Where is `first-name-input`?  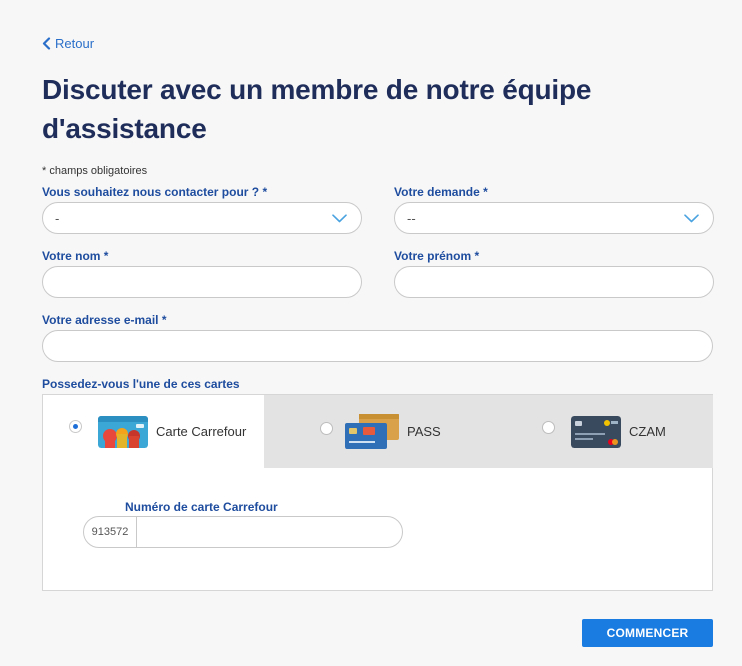
first-name-input is located at coordinates (554, 282).